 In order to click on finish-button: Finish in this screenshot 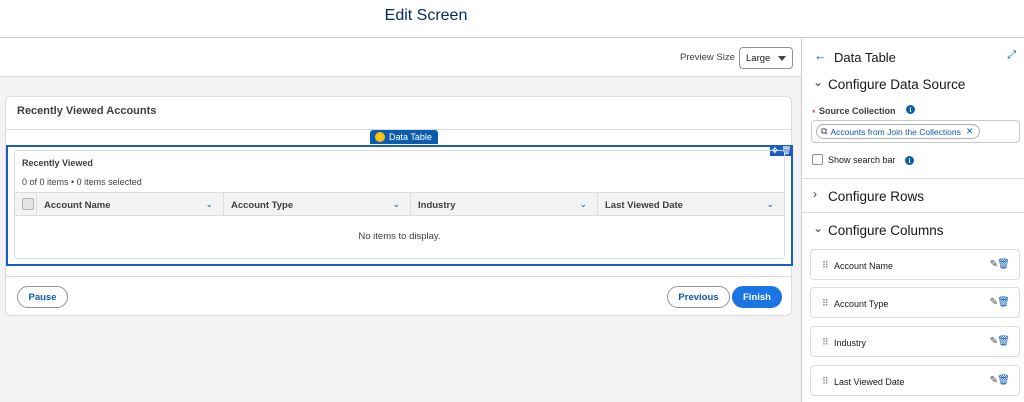, I will do `click(757, 297)`.